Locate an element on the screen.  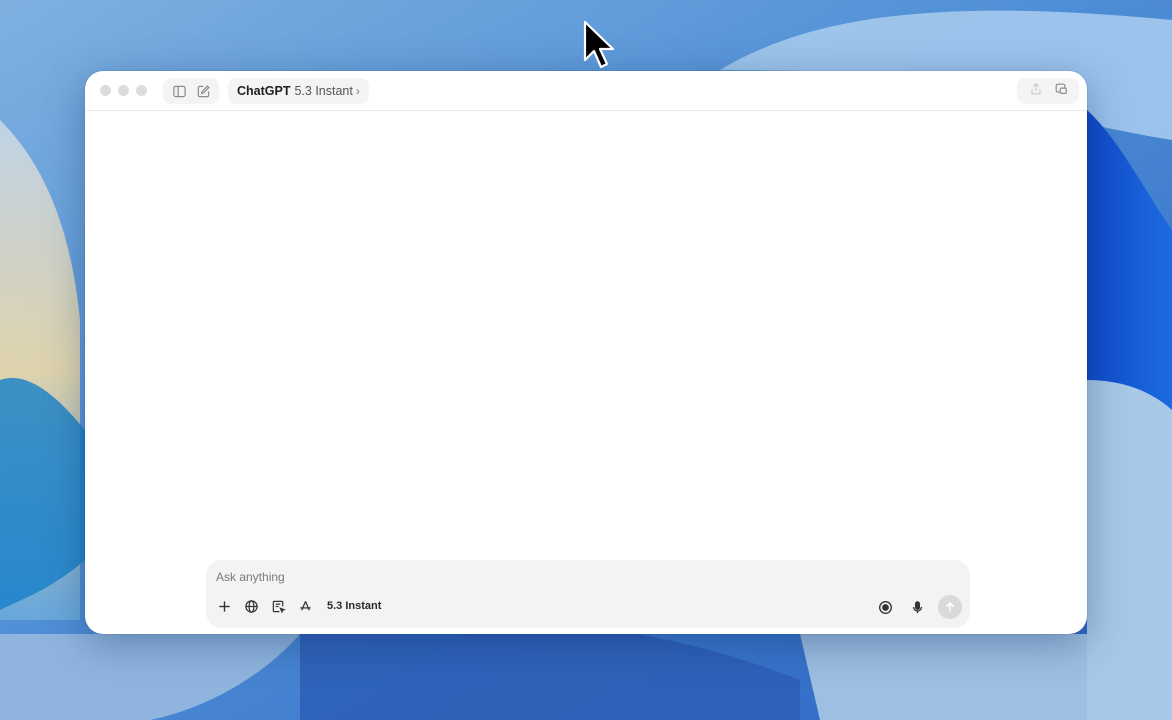
globe-icon is located at coordinates (251, 606).